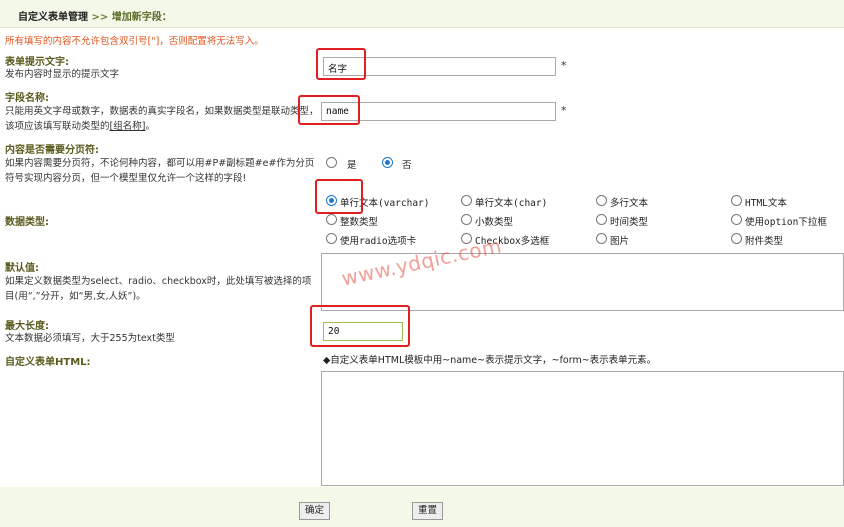 The width and height of the screenshot is (844, 527). What do you see at coordinates (352, 165) in the screenshot?
I see `paging-yes-label: 是` at bounding box center [352, 165].